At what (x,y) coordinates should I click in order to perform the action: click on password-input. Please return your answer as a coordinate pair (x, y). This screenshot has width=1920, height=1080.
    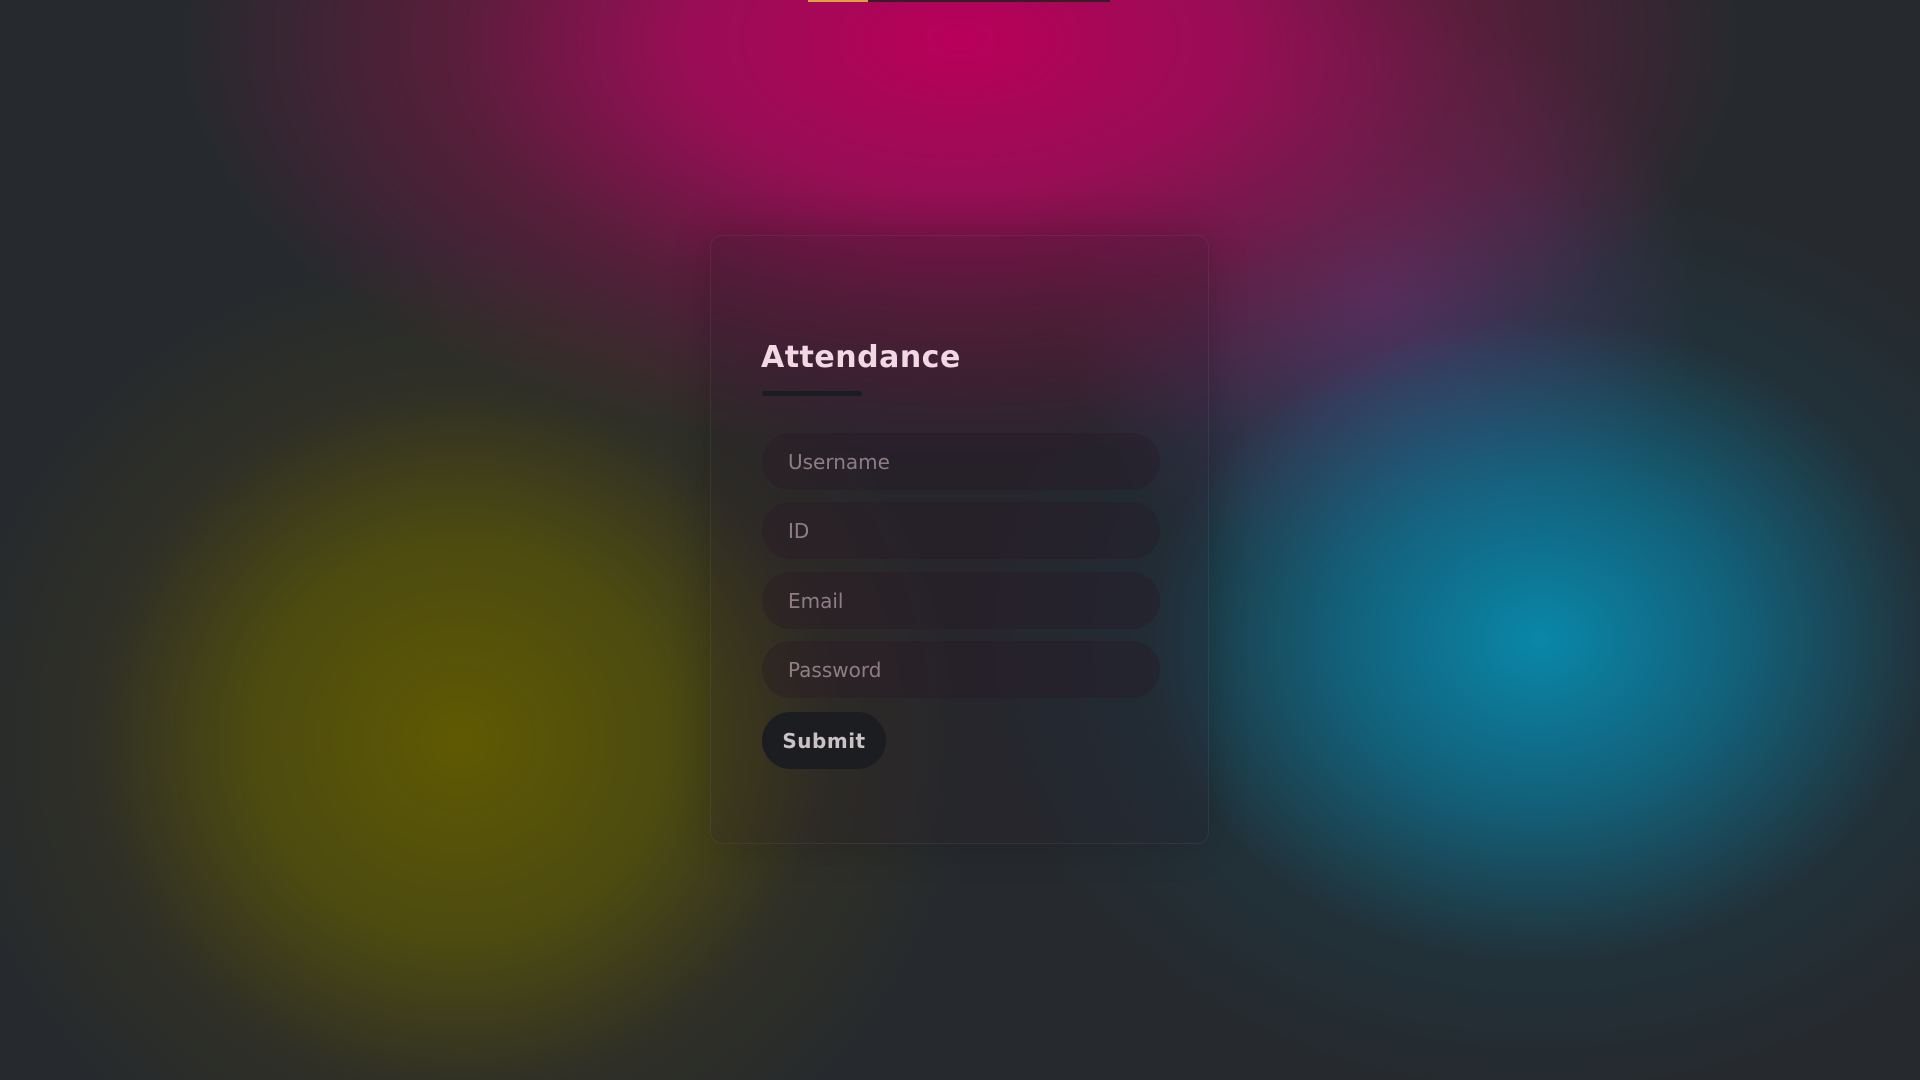
    Looking at the image, I should click on (961, 669).